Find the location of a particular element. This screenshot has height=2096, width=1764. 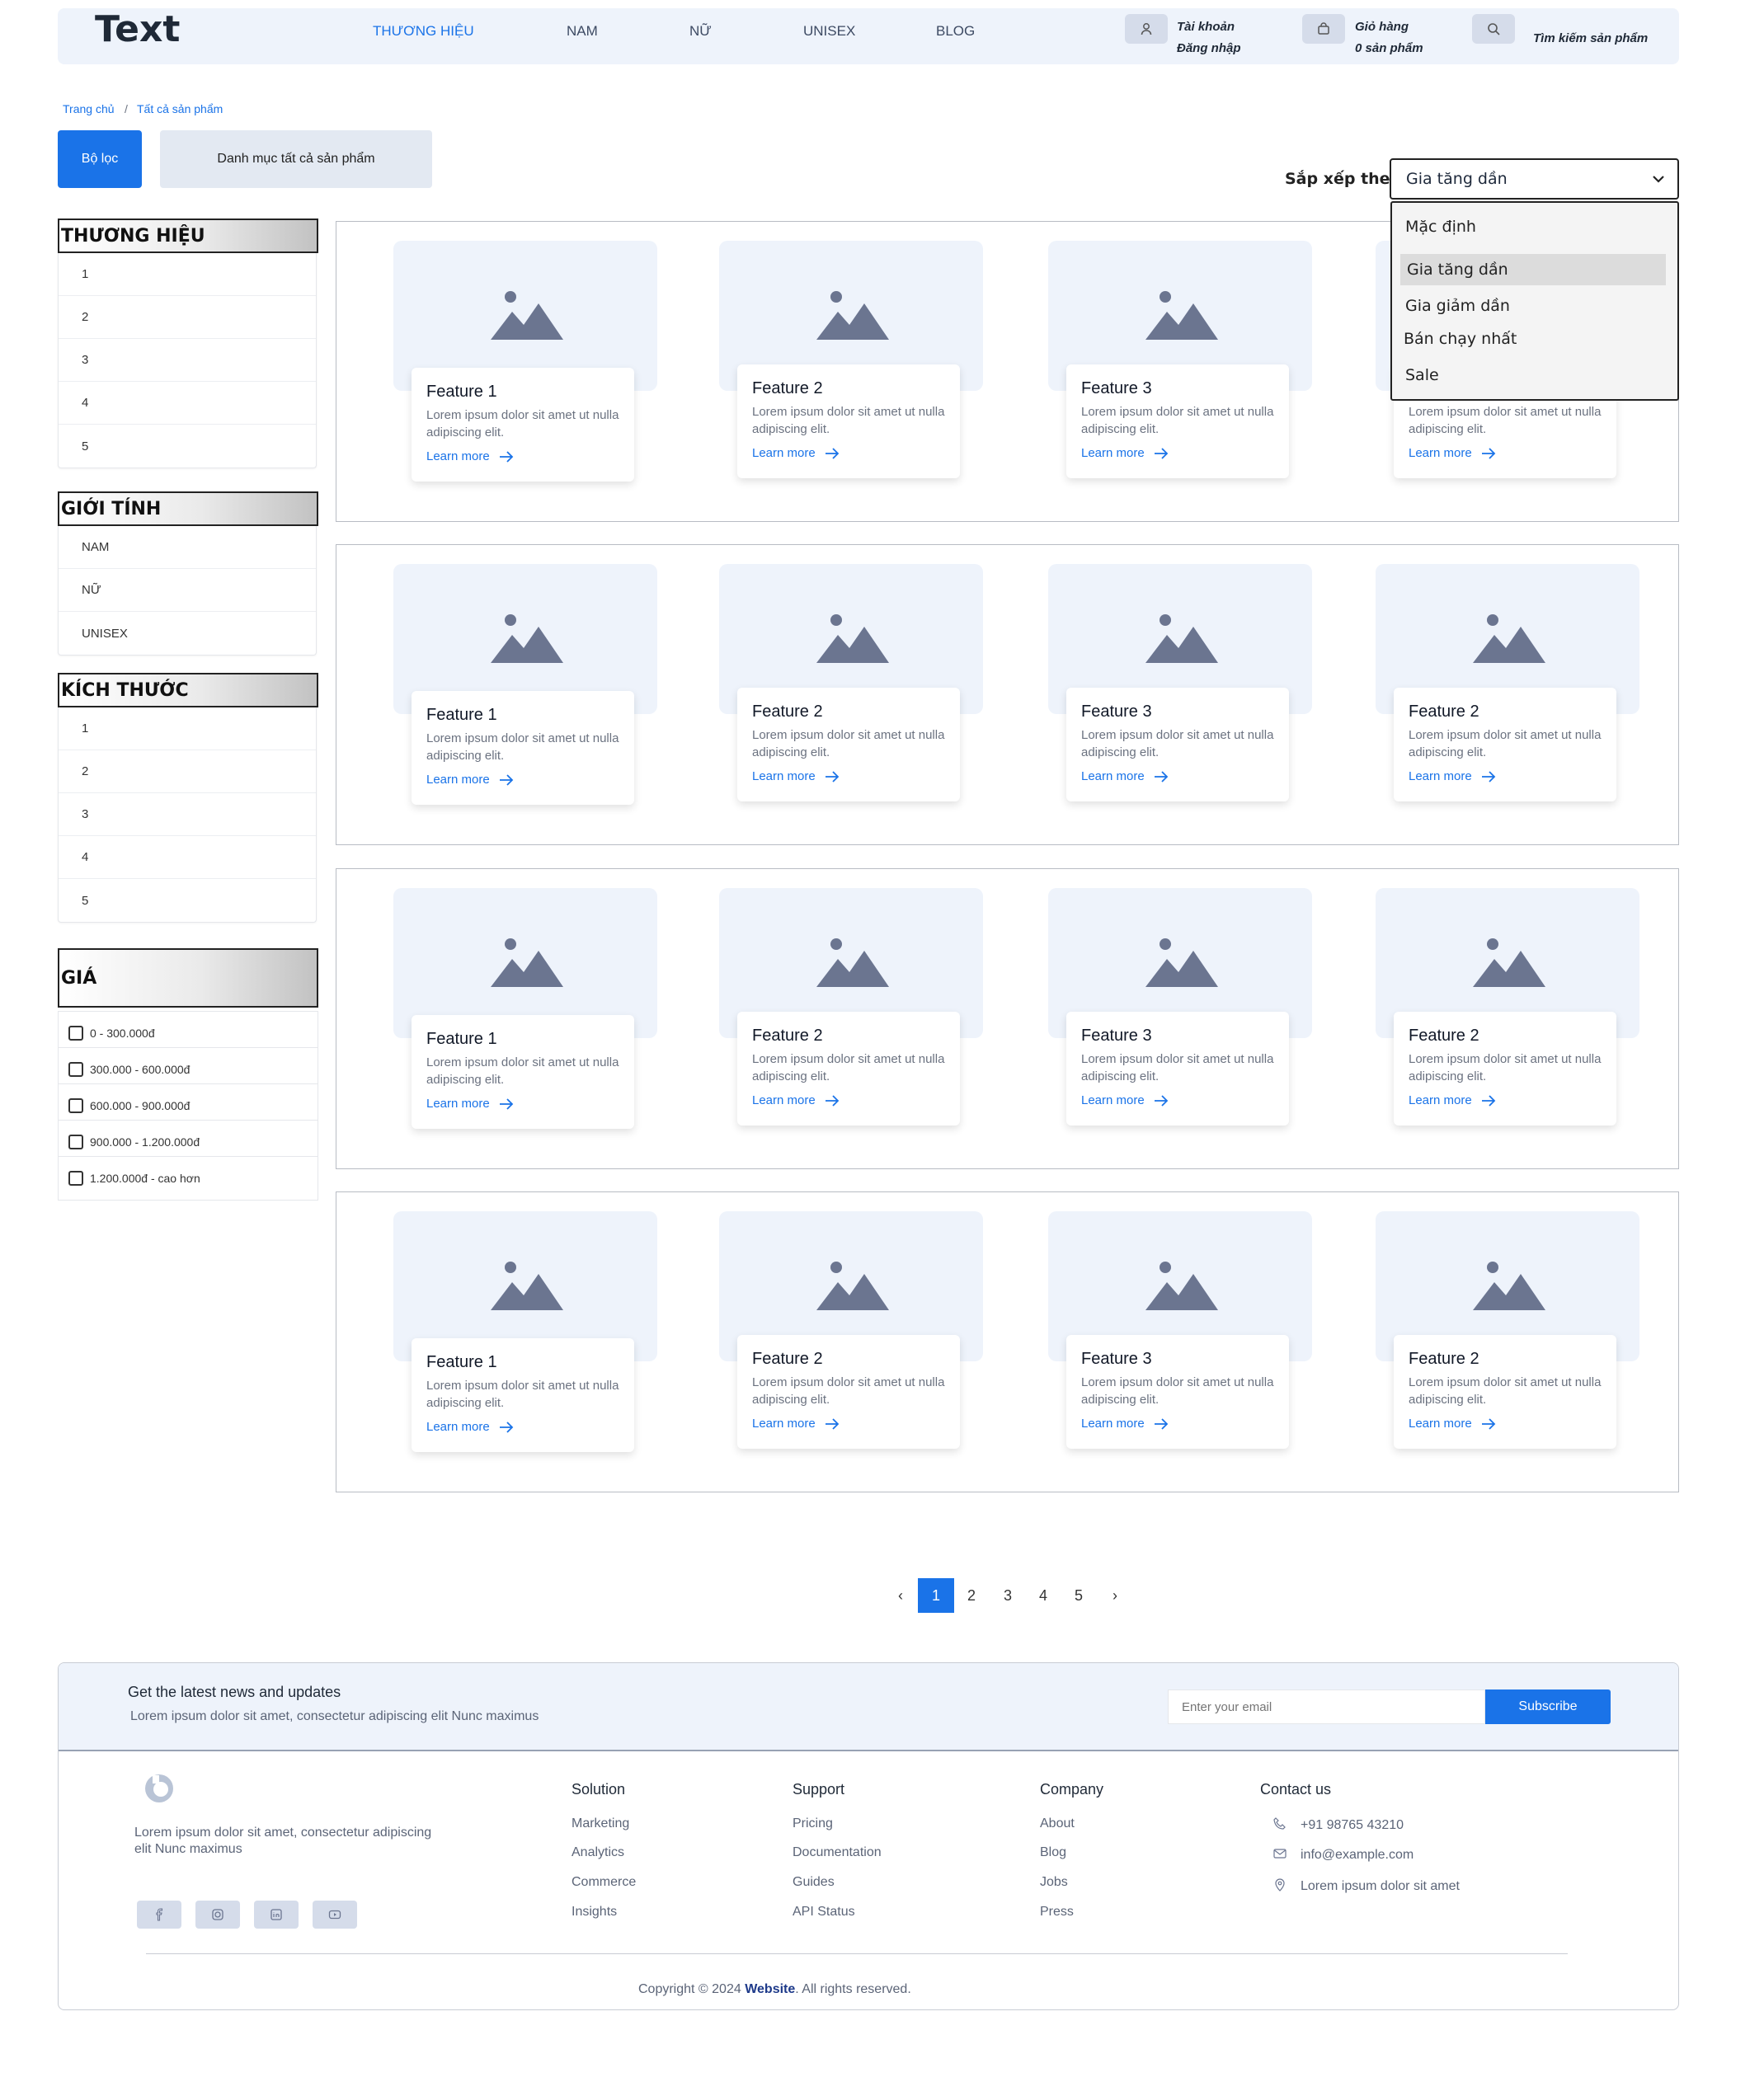

size-filter-item: 1 is located at coordinates (187, 728).